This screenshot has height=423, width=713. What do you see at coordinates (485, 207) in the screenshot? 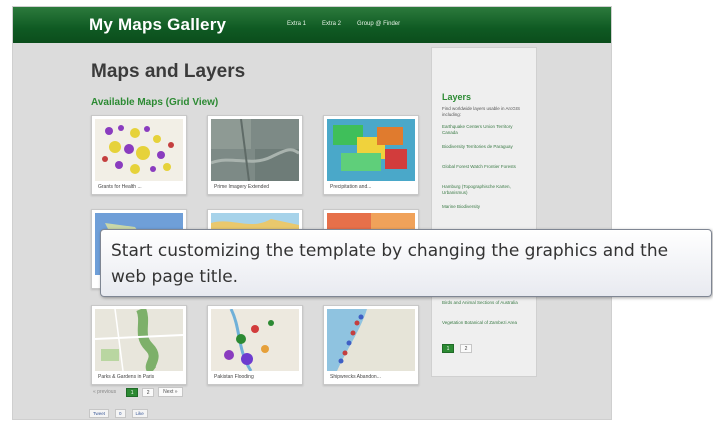
I see `sidebar-link: Marine Biodiversity` at bounding box center [485, 207].